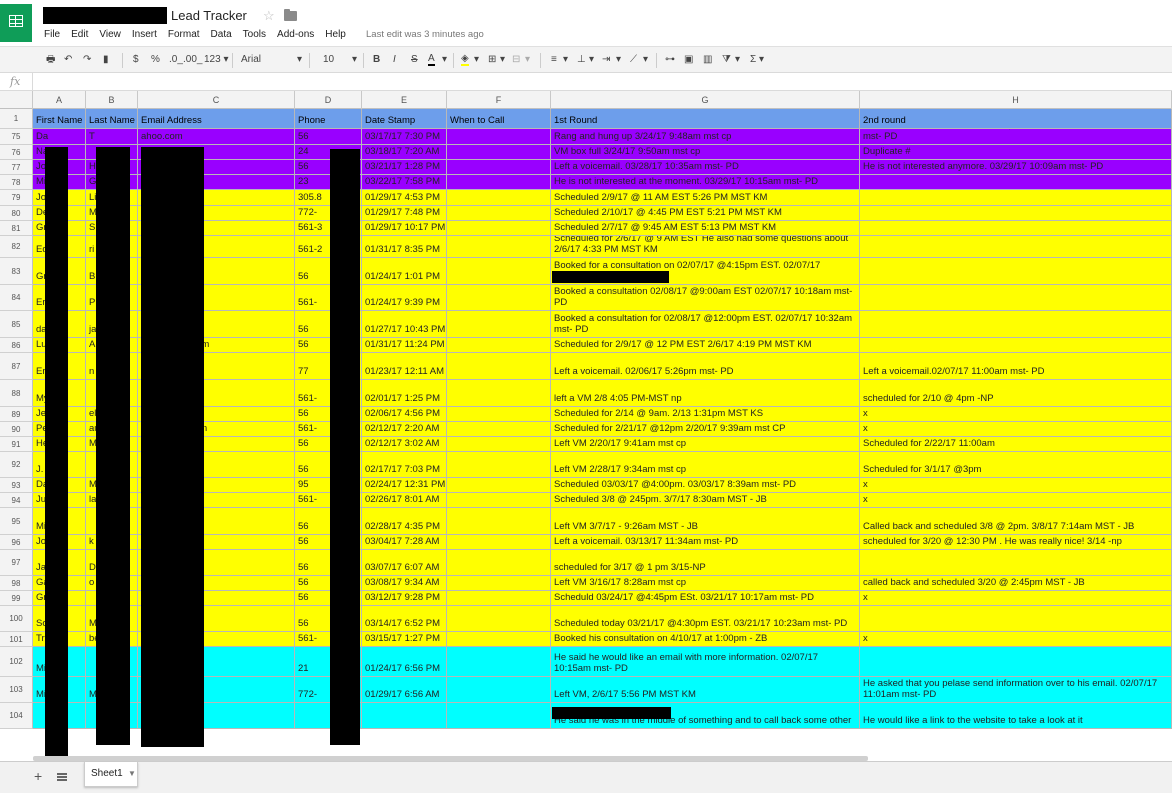 This screenshot has height=793, width=1172. Describe the element at coordinates (404, 429) in the screenshot. I see `cell-e: 02/12/17 2:20 AM` at that location.